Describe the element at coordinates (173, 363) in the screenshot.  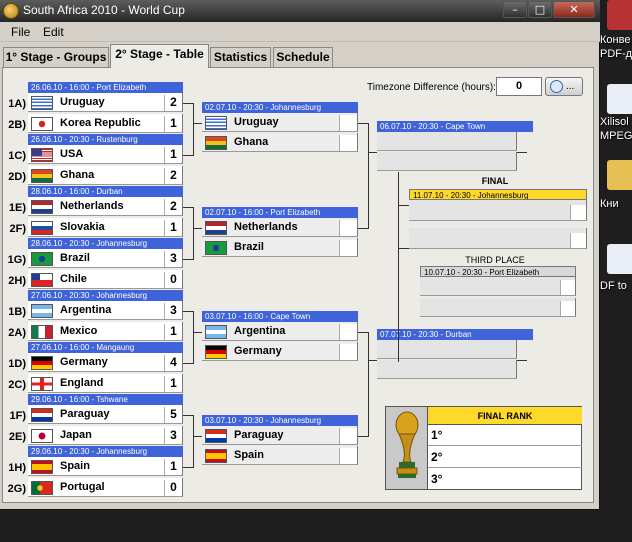
I see `score-field: 4` at that location.